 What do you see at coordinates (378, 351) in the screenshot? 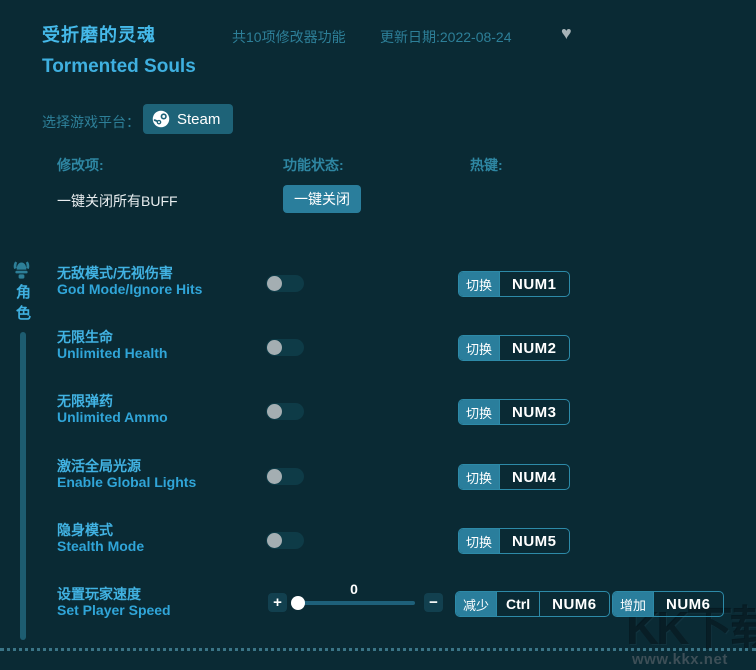
I see `feature-row: 无限生命 Unlimited Health 切换 NUM2` at bounding box center [378, 351].